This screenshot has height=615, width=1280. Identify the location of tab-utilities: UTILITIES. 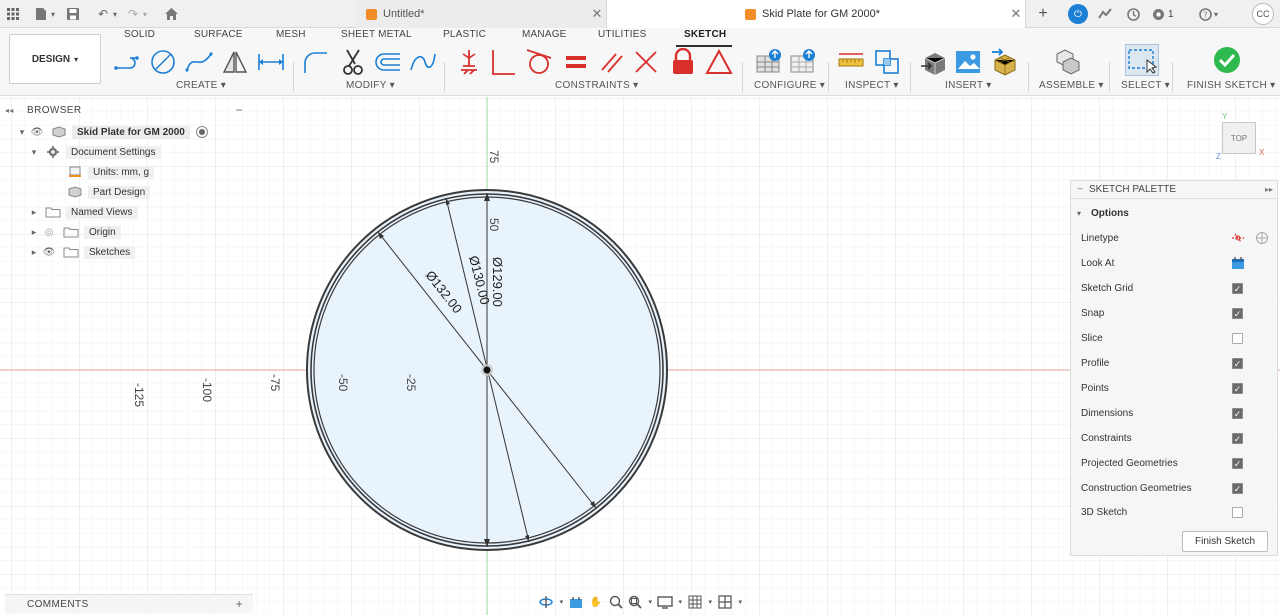
(622, 36).